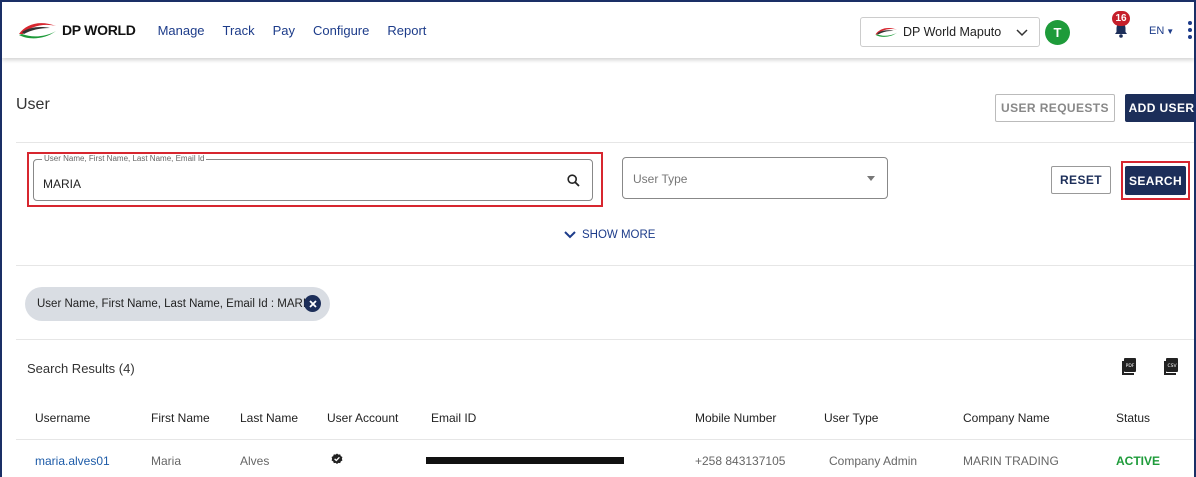  Describe the element at coordinates (1159, 108) in the screenshot. I see `add-user-button: ADD USER` at that location.